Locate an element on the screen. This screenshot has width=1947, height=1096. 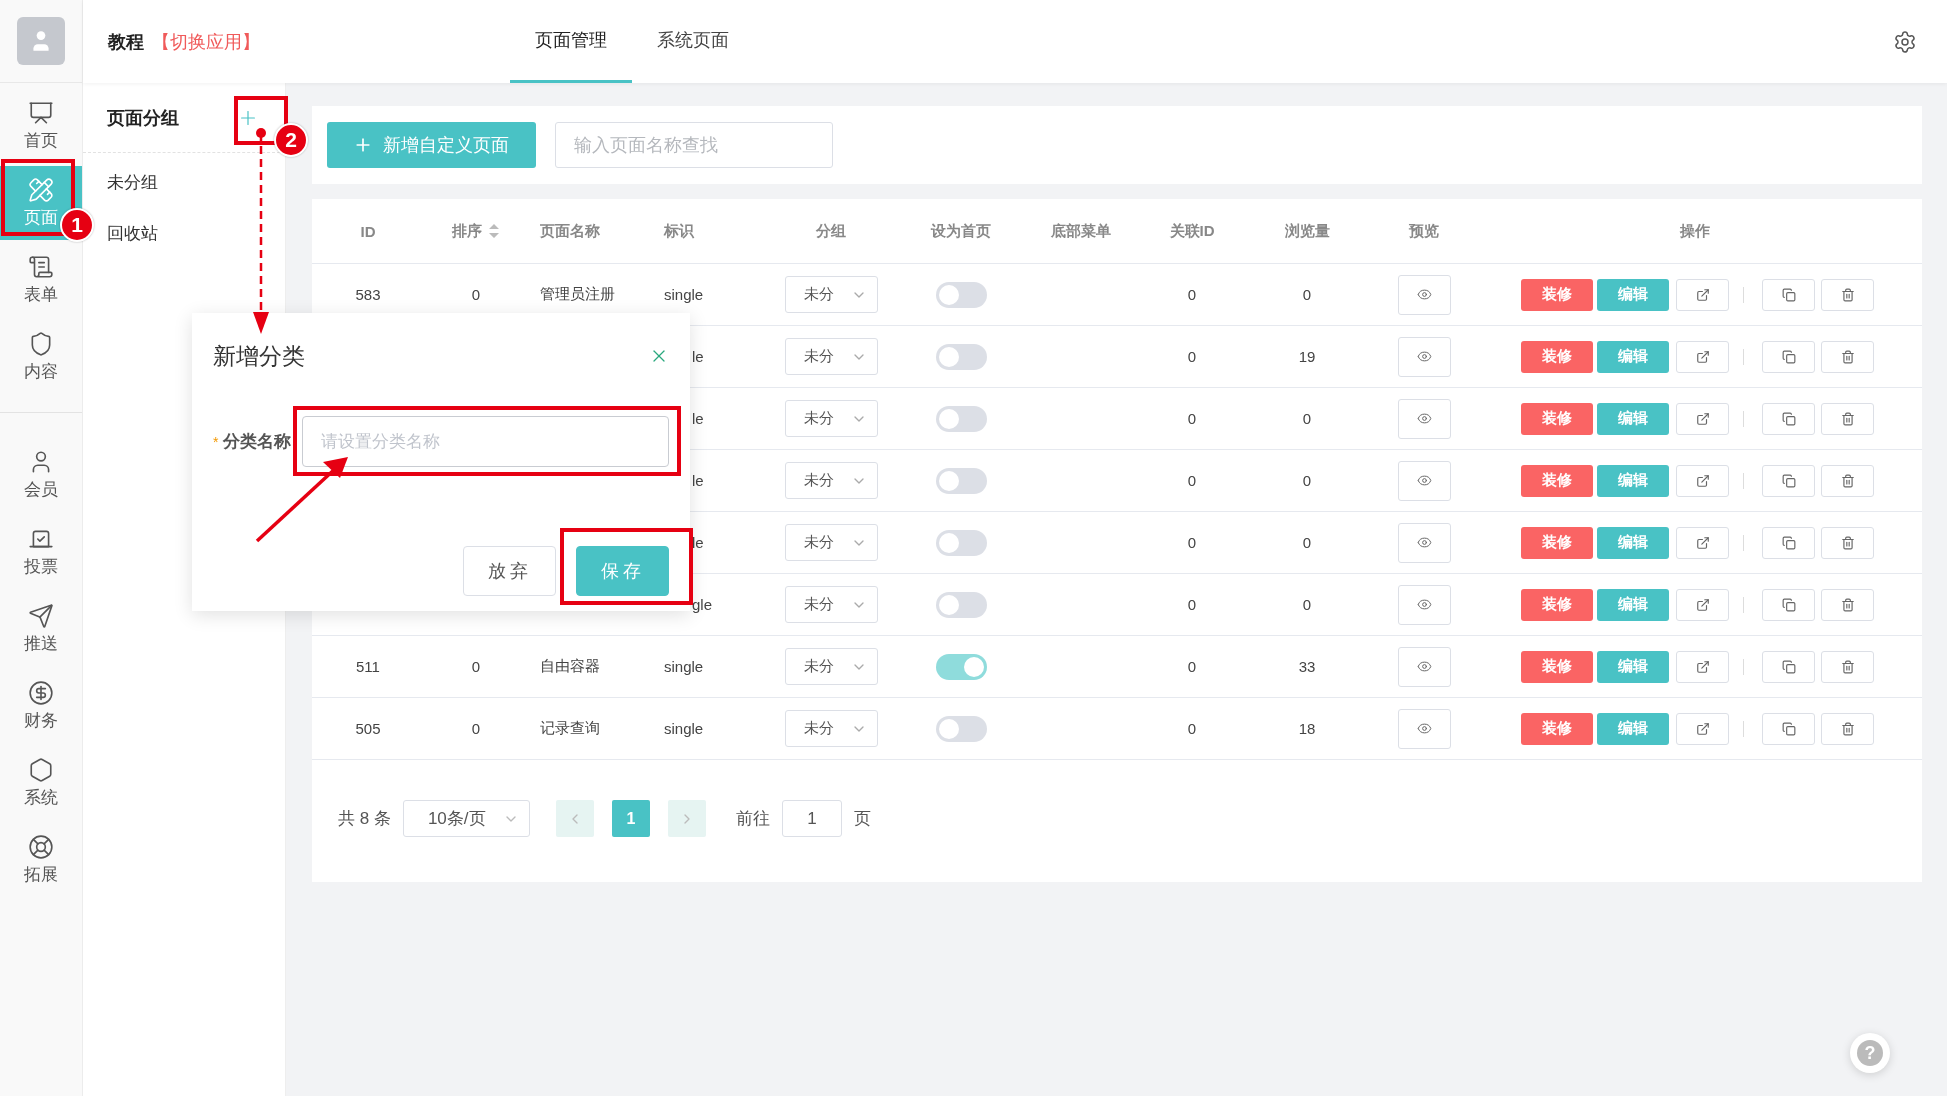
settings-icon is located at coordinates (1905, 41).